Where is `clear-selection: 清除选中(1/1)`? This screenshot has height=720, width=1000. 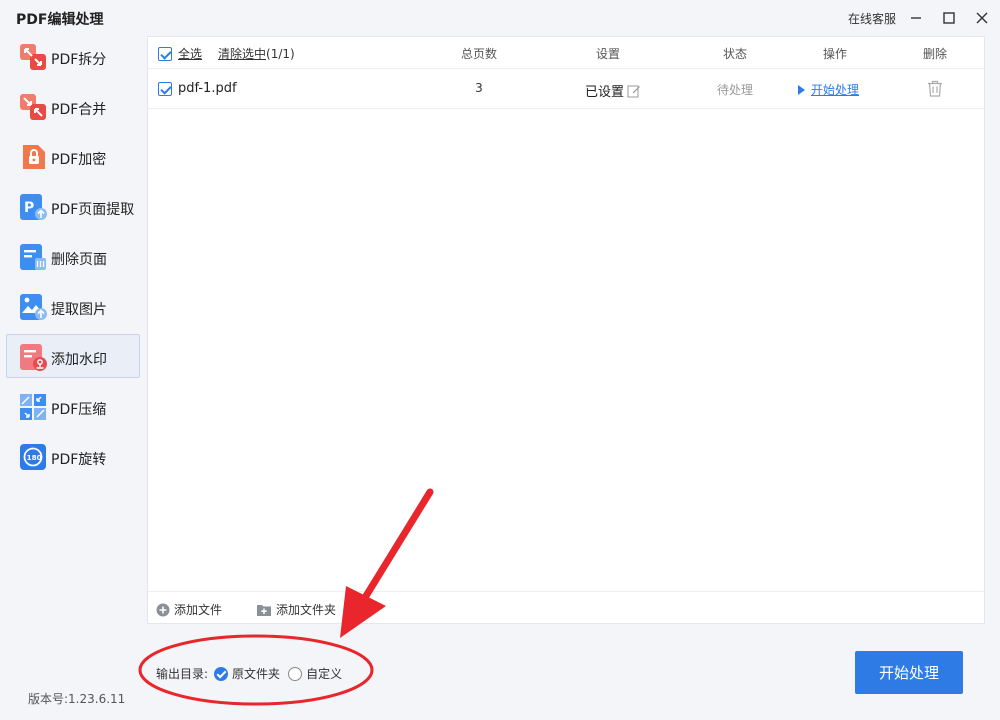 clear-selection: 清除选中(1/1) is located at coordinates (256, 53).